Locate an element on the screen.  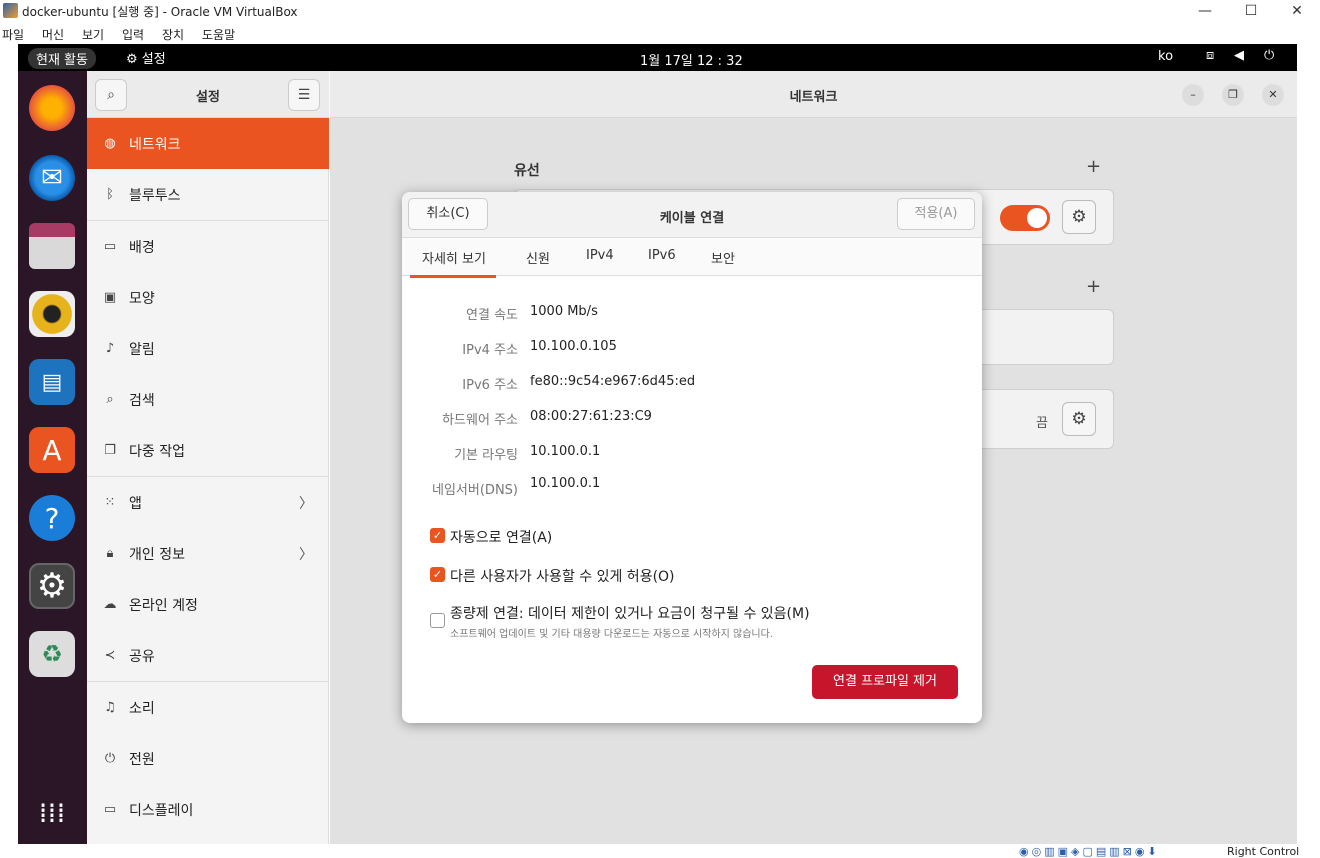
menu-button: ☰ is located at coordinates (304, 95).